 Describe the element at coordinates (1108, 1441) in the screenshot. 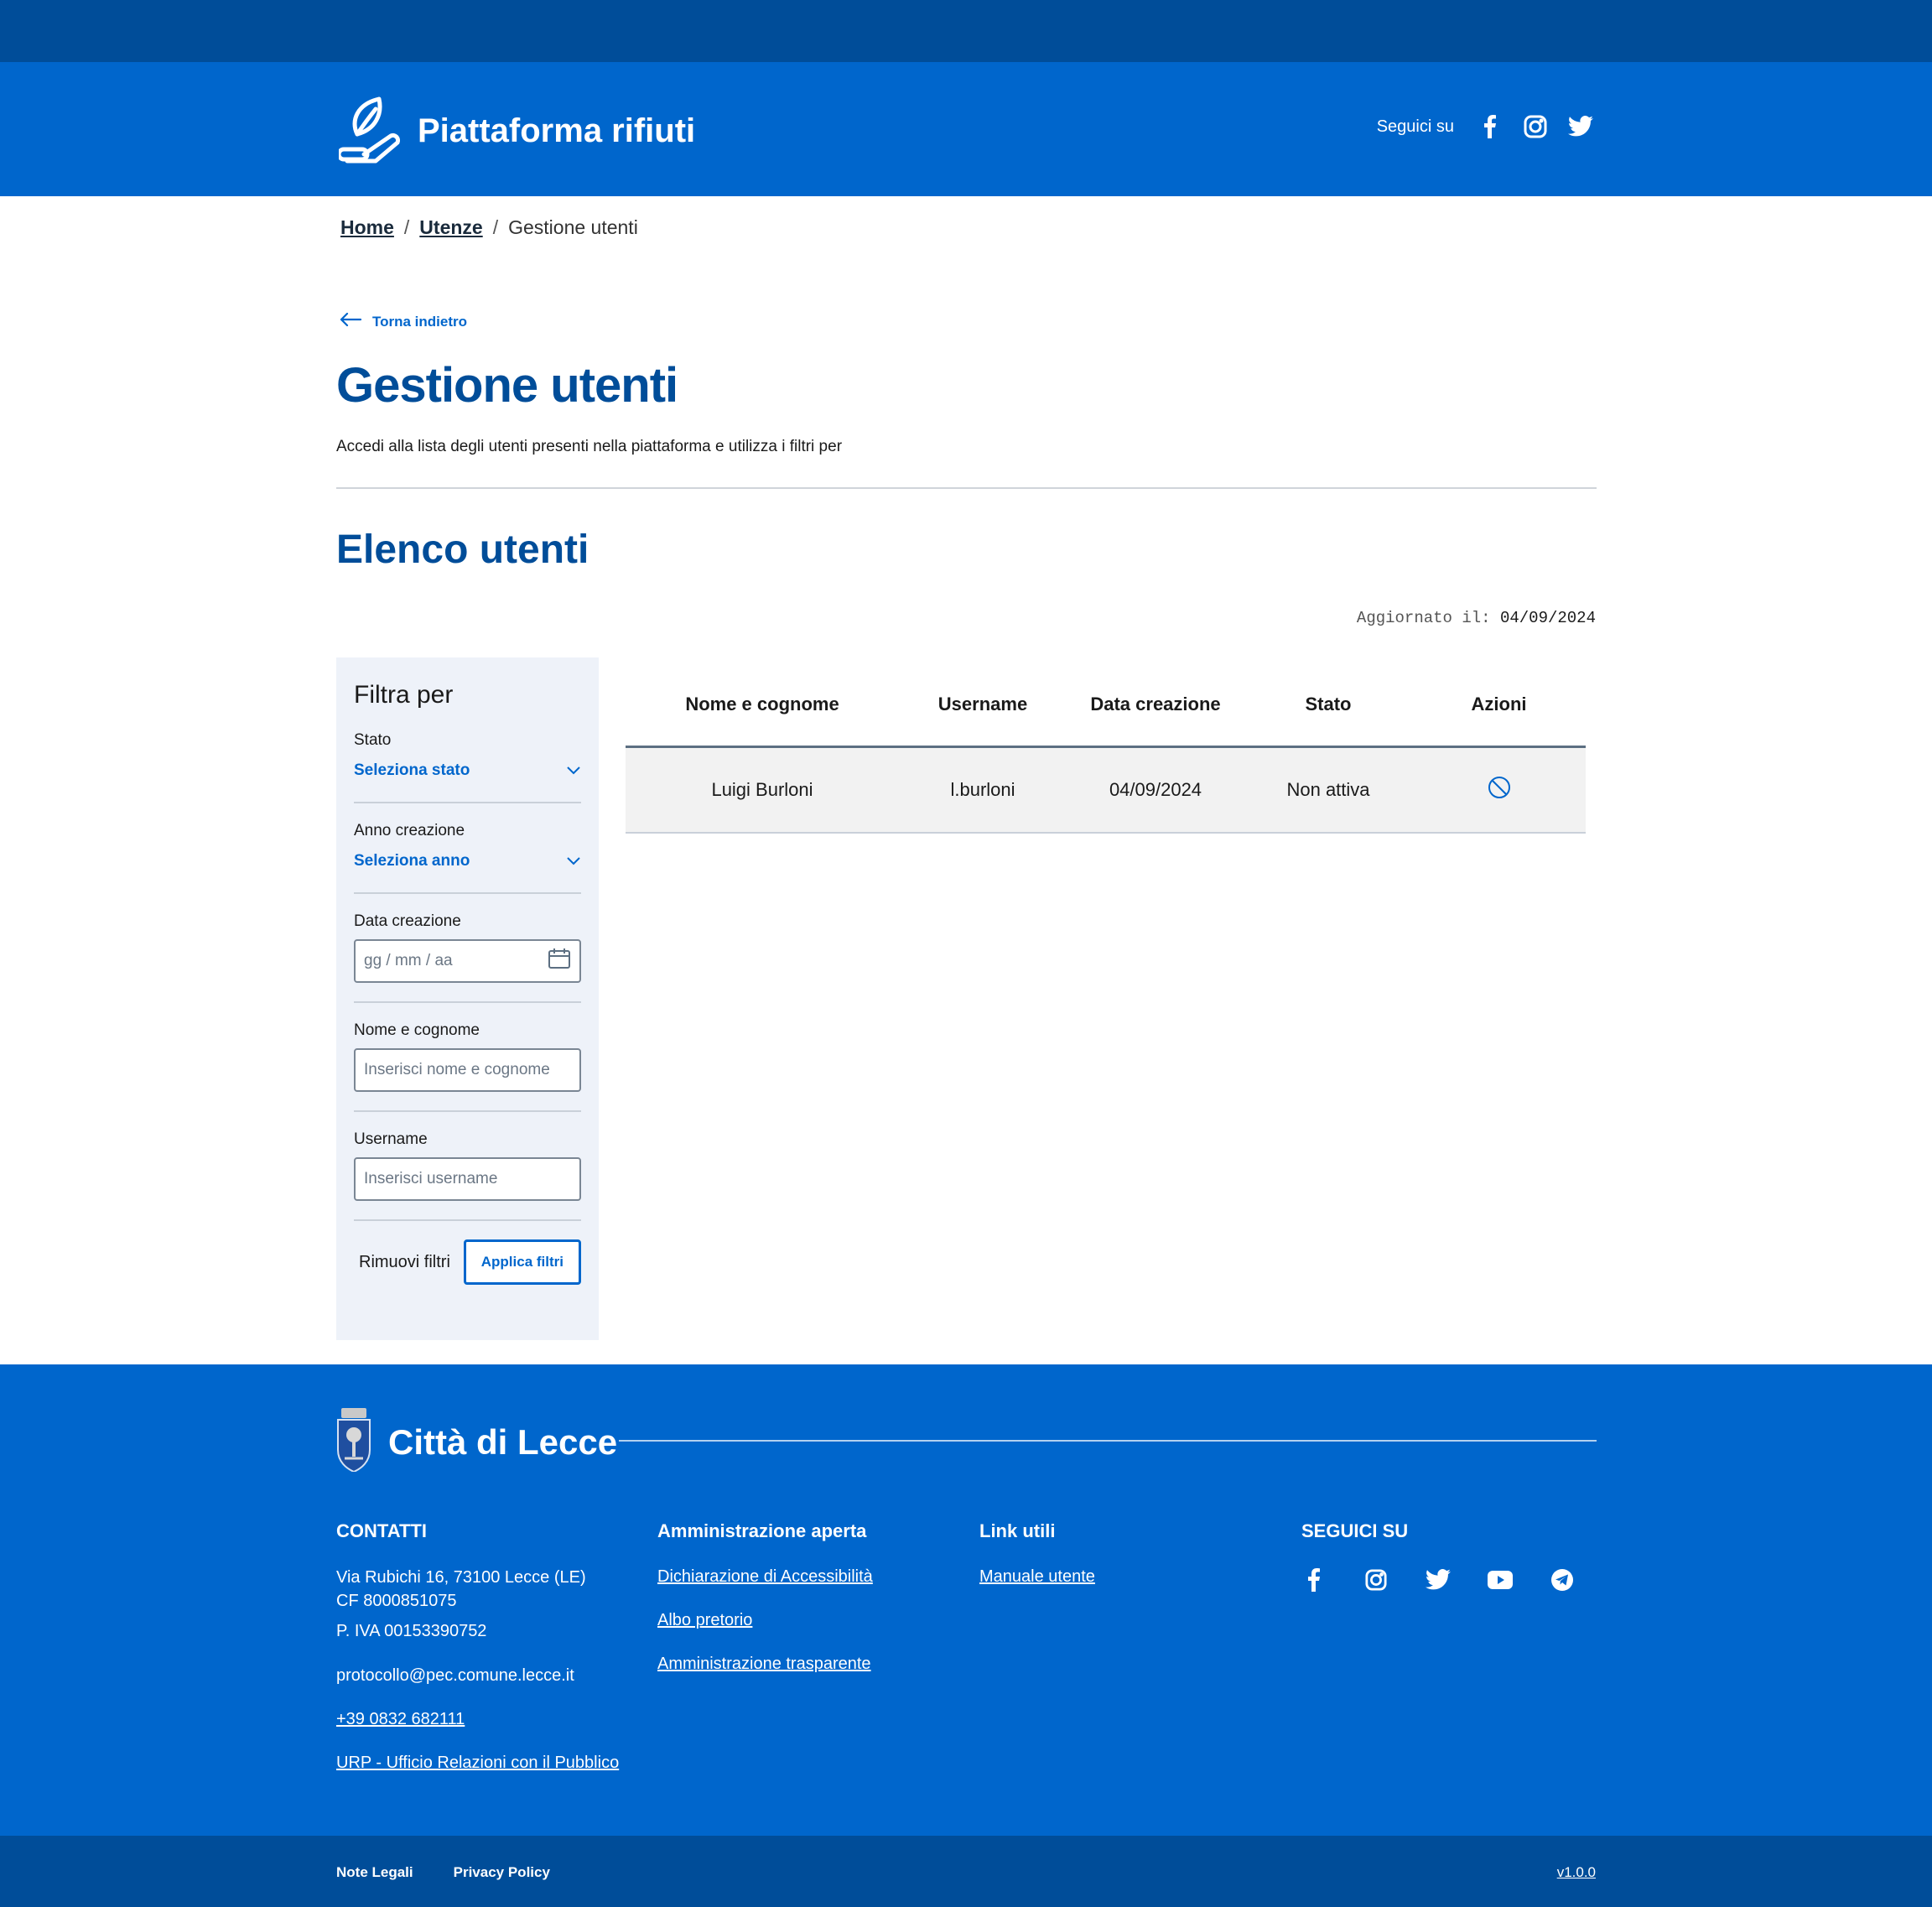

I see `footer-divider` at that location.